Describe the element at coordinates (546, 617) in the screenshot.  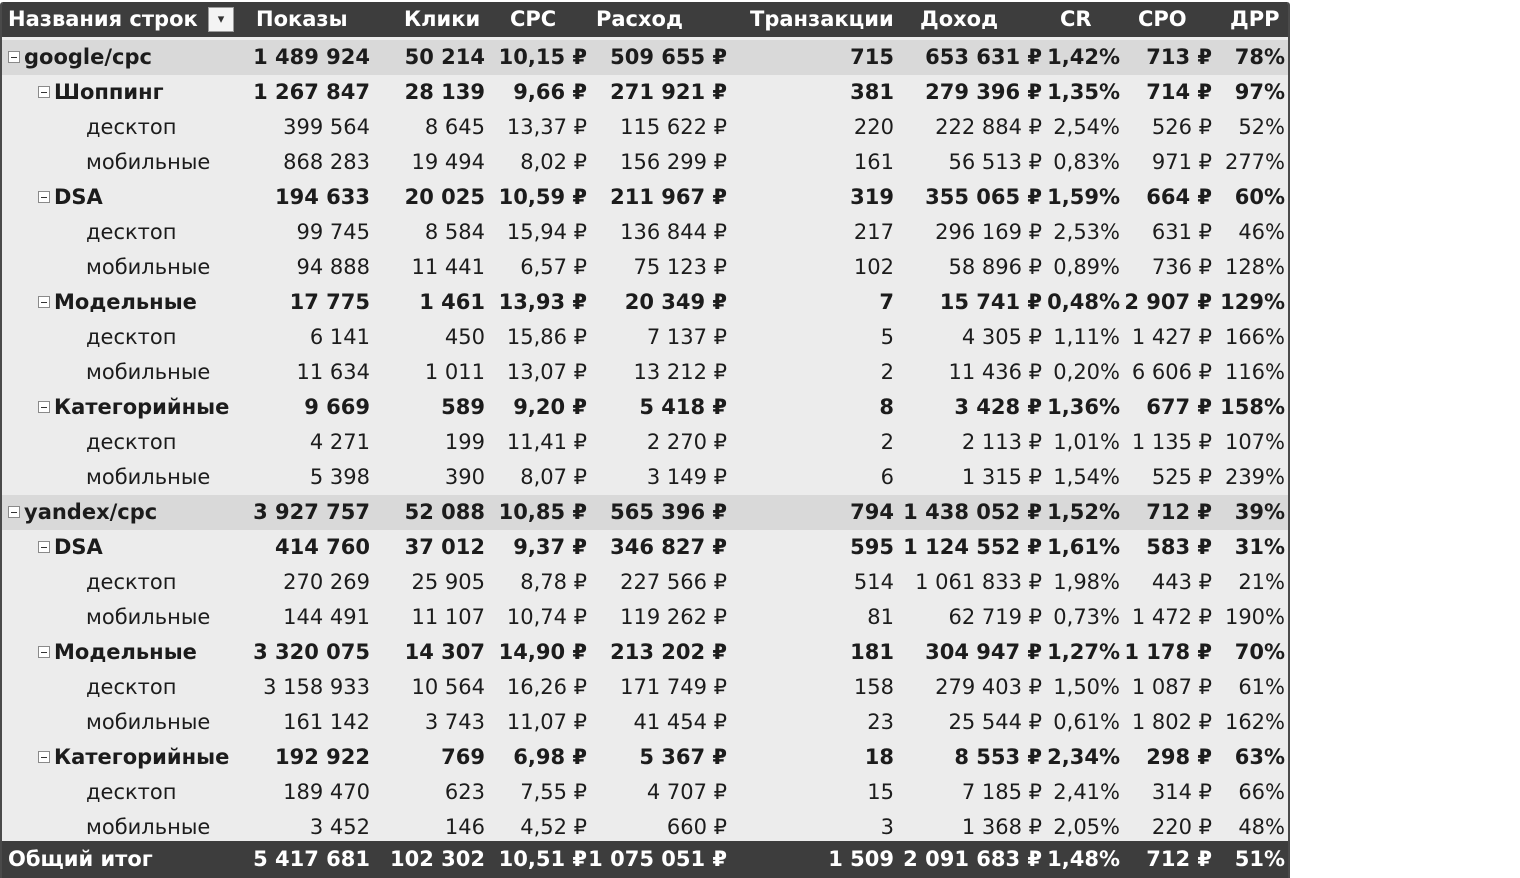
I see `cell-cpc: 10,74 ₽` at that location.